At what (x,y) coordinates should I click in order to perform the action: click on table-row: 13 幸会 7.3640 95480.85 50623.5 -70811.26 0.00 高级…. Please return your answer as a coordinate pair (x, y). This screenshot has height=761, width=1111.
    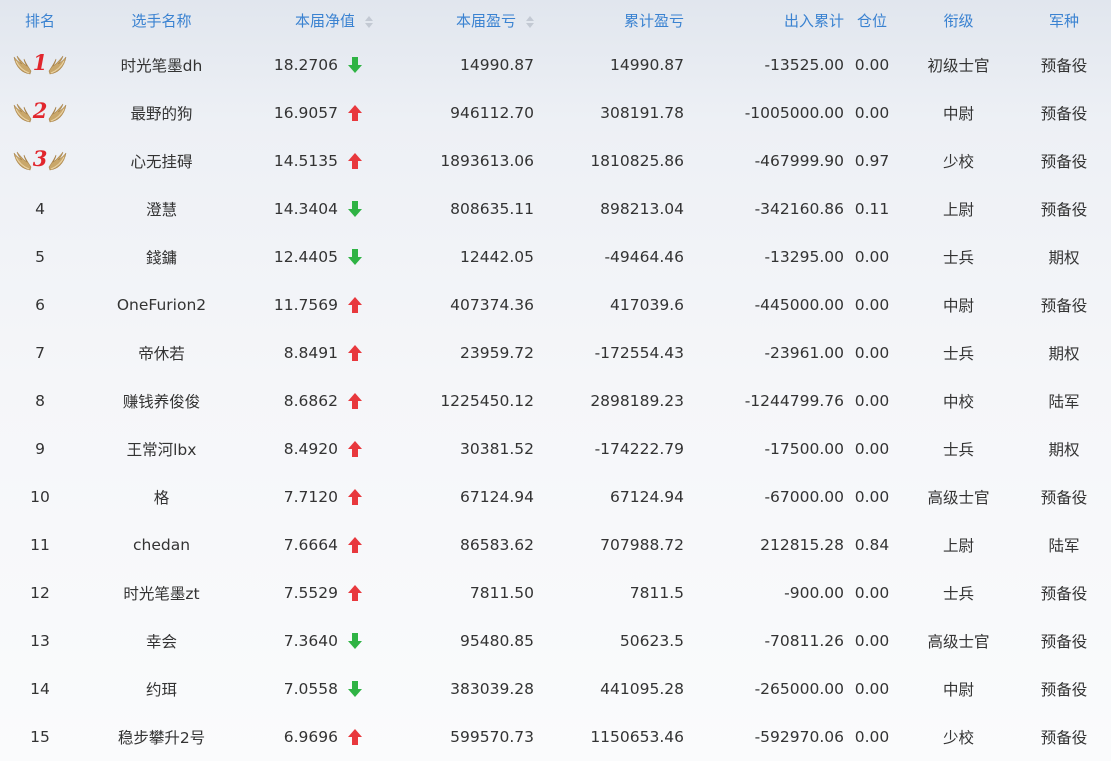
    Looking at the image, I should click on (555, 641).